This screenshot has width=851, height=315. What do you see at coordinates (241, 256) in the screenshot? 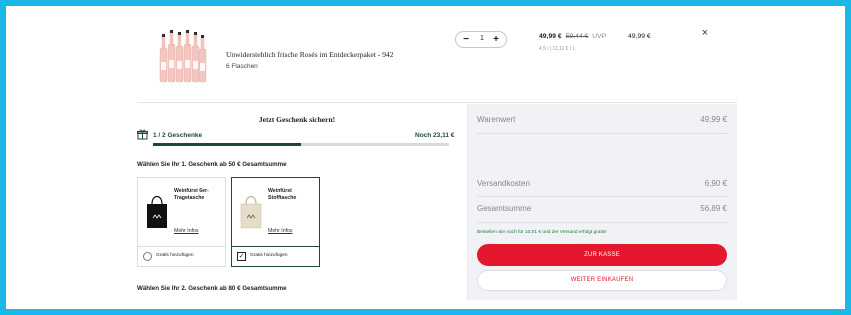
I see `checkbox-checked-icon: ✓` at bounding box center [241, 256].